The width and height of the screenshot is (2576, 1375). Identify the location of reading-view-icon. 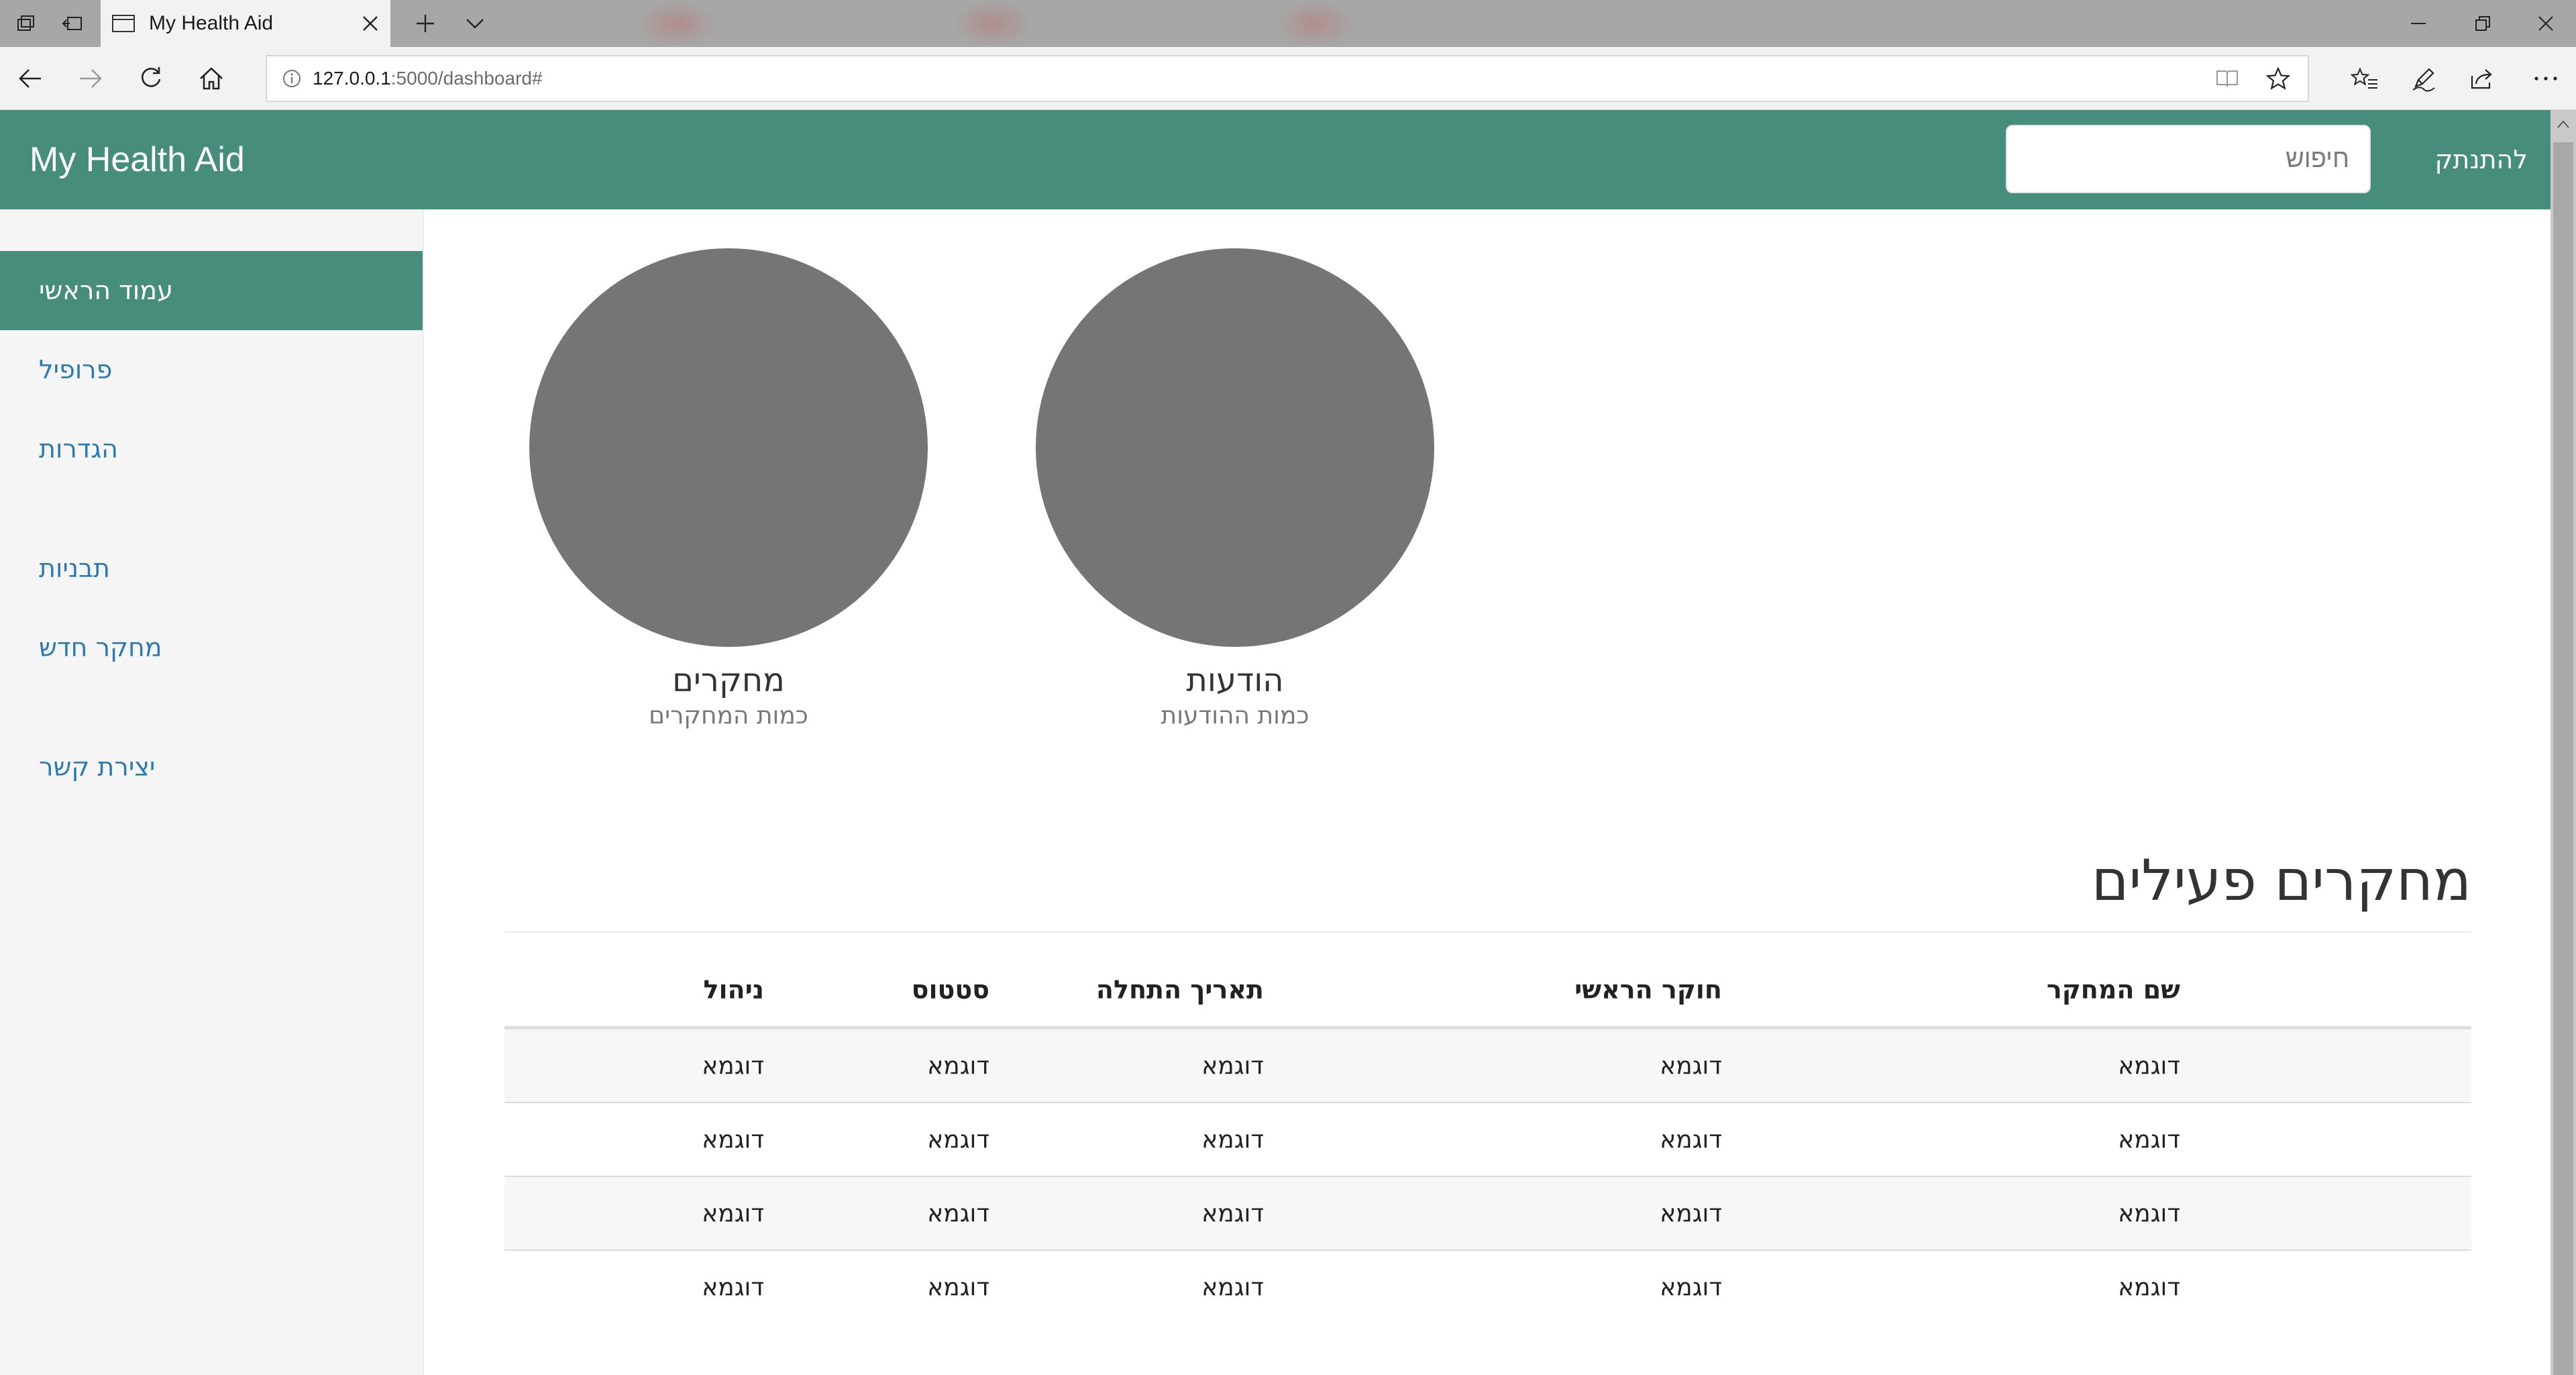
(2227, 78).